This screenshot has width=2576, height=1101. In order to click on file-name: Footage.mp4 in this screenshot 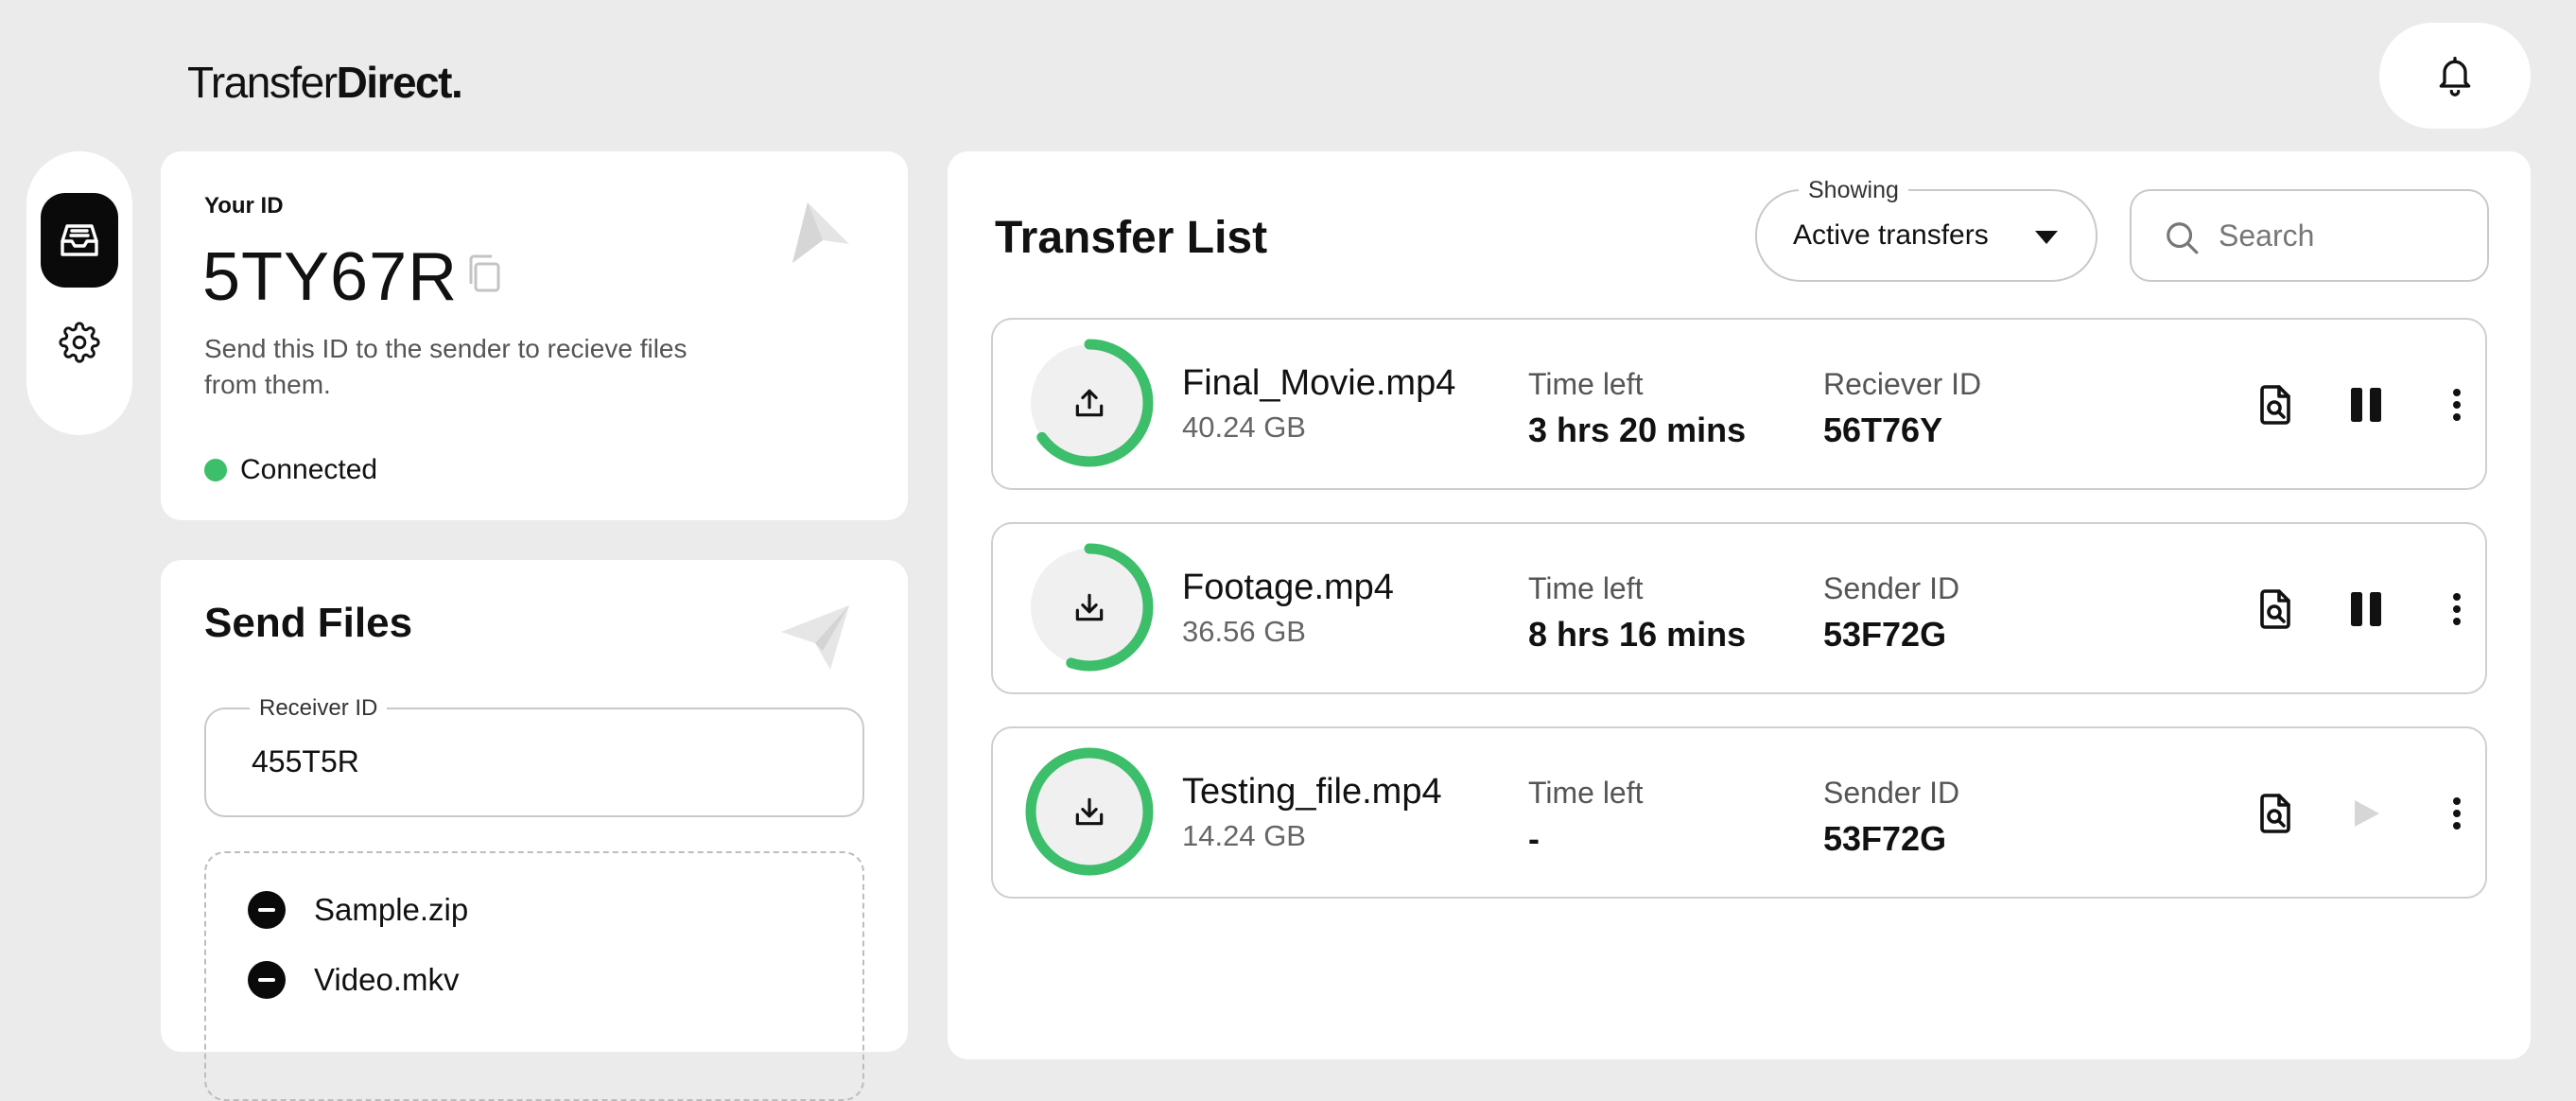, I will do `click(1288, 587)`.